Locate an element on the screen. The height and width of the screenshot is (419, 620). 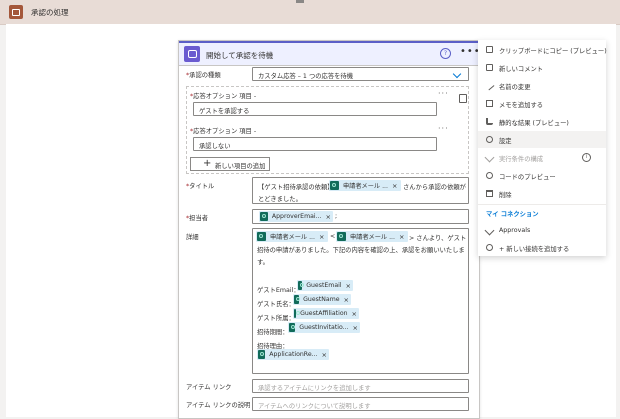
info-icon: i is located at coordinates (586, 157).